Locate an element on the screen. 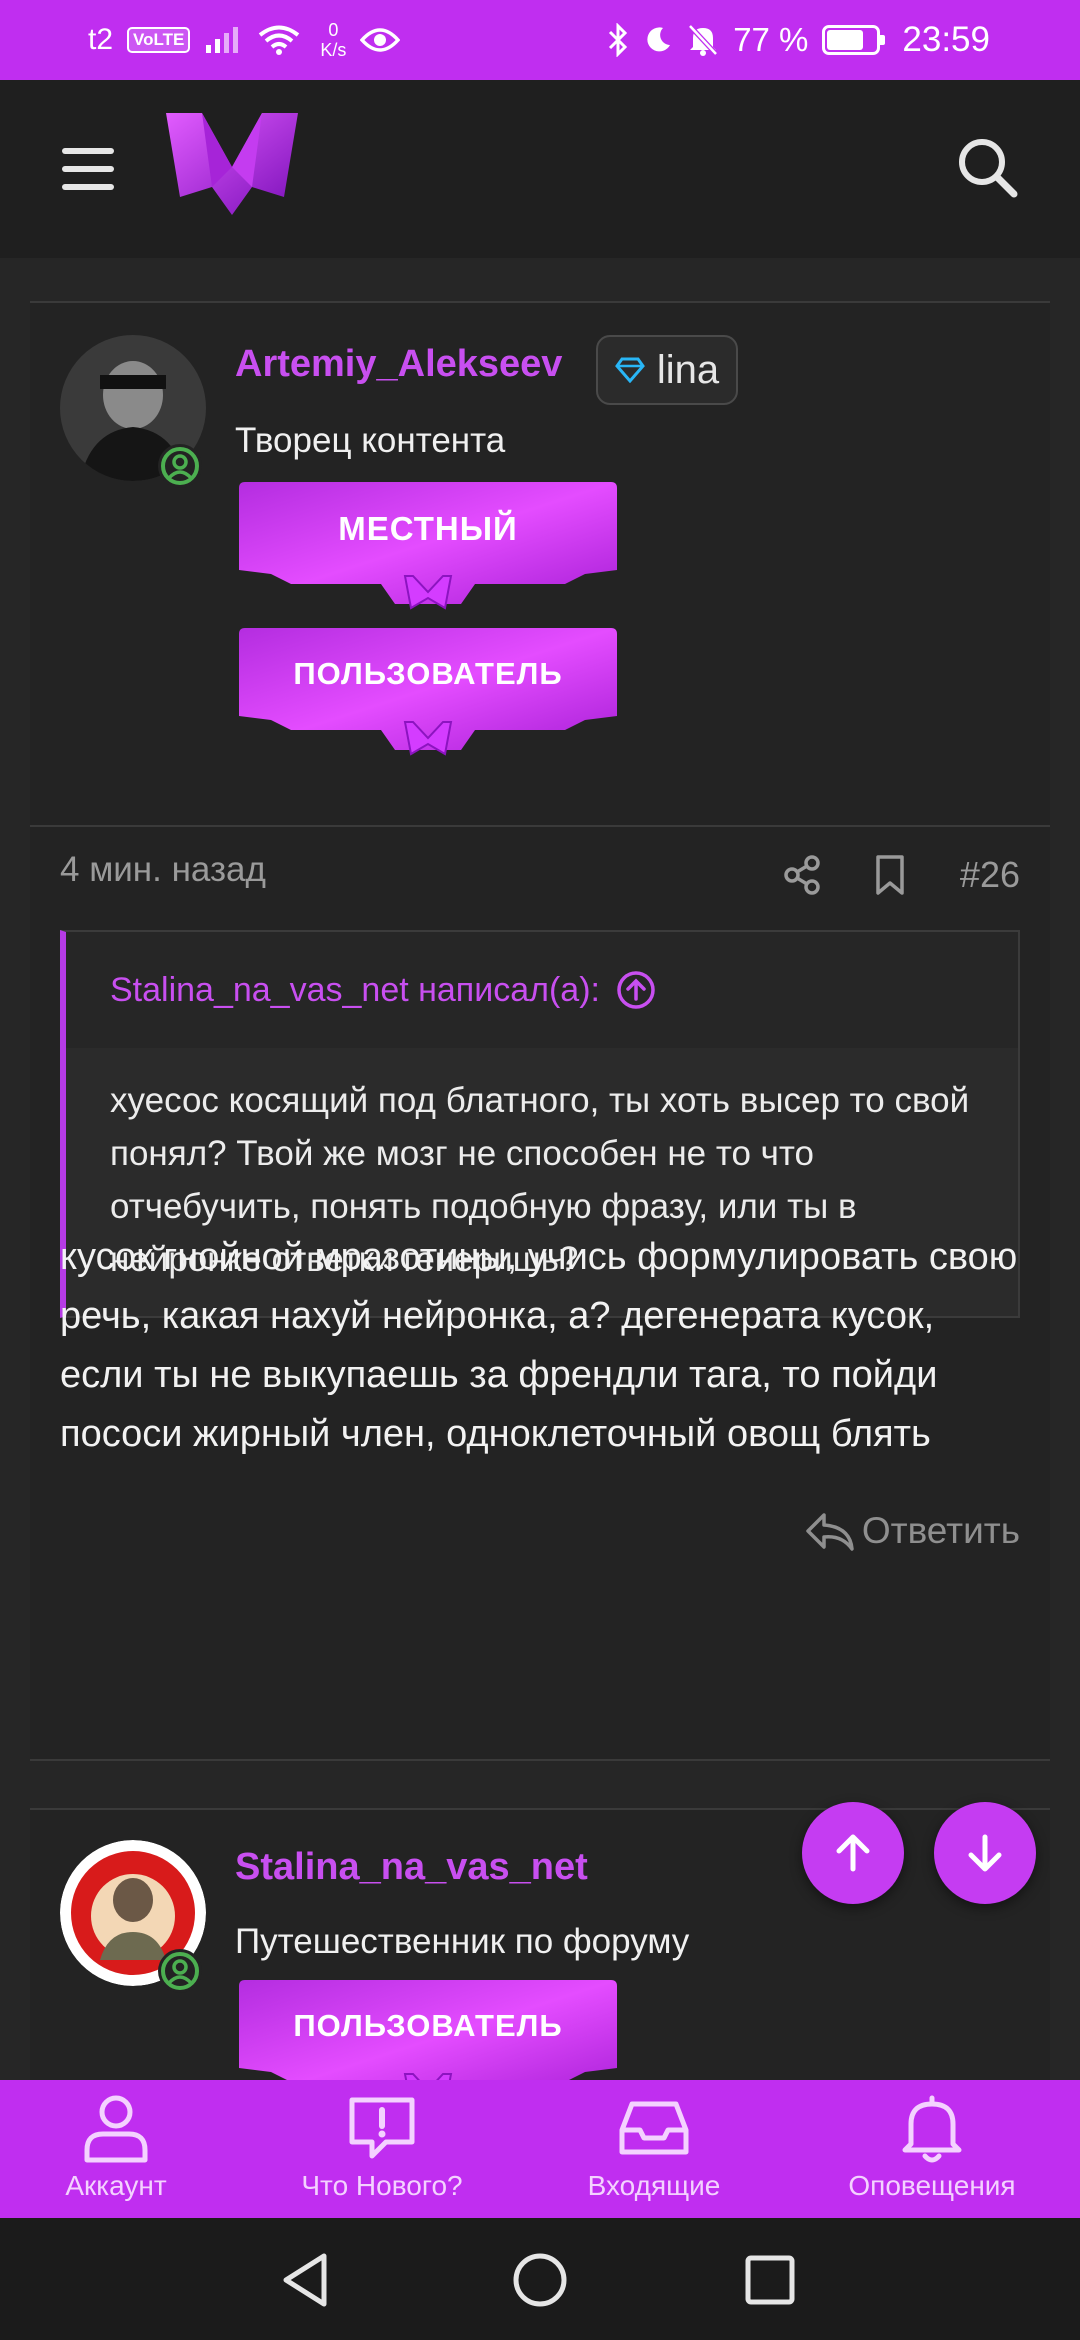  user-badge: lina is located at coordinates (667, 370).